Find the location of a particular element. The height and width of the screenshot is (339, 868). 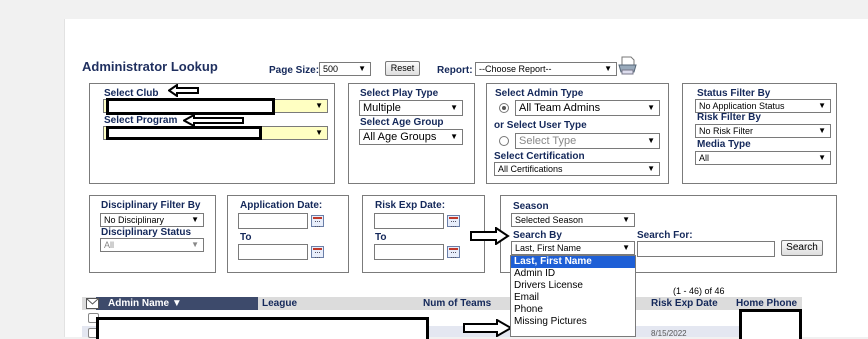

dropdown-option: Email is located at coordinates (573, 298).